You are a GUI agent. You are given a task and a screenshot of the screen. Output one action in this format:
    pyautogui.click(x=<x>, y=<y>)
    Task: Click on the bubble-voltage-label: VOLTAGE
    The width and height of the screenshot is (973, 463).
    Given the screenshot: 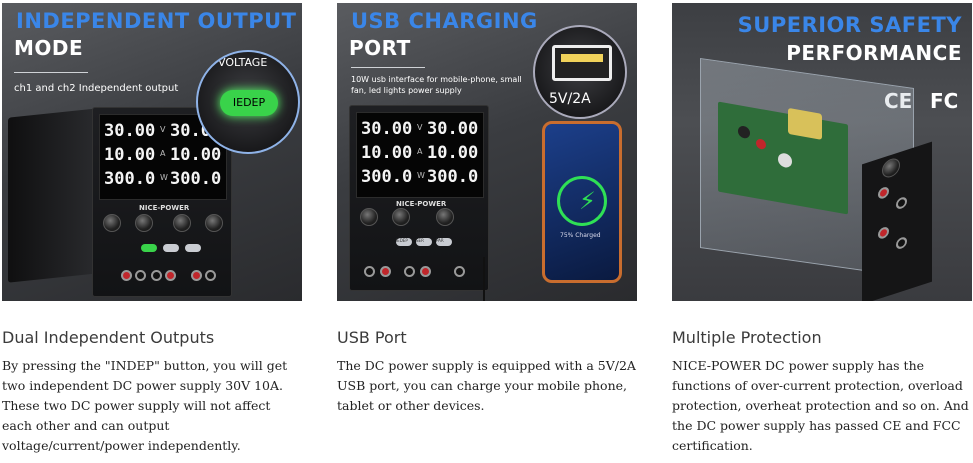 What is the action you would take?
    pyautogui.click(x=243, y=62)
    